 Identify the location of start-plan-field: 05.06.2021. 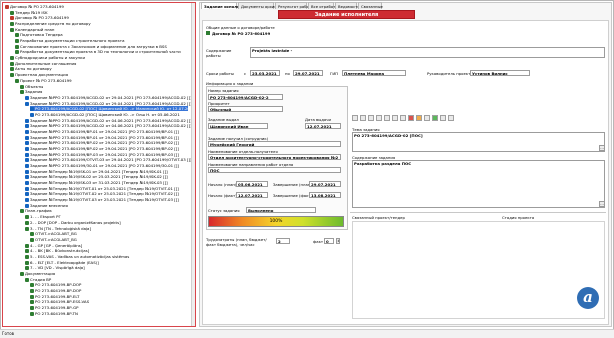
(252, 184).